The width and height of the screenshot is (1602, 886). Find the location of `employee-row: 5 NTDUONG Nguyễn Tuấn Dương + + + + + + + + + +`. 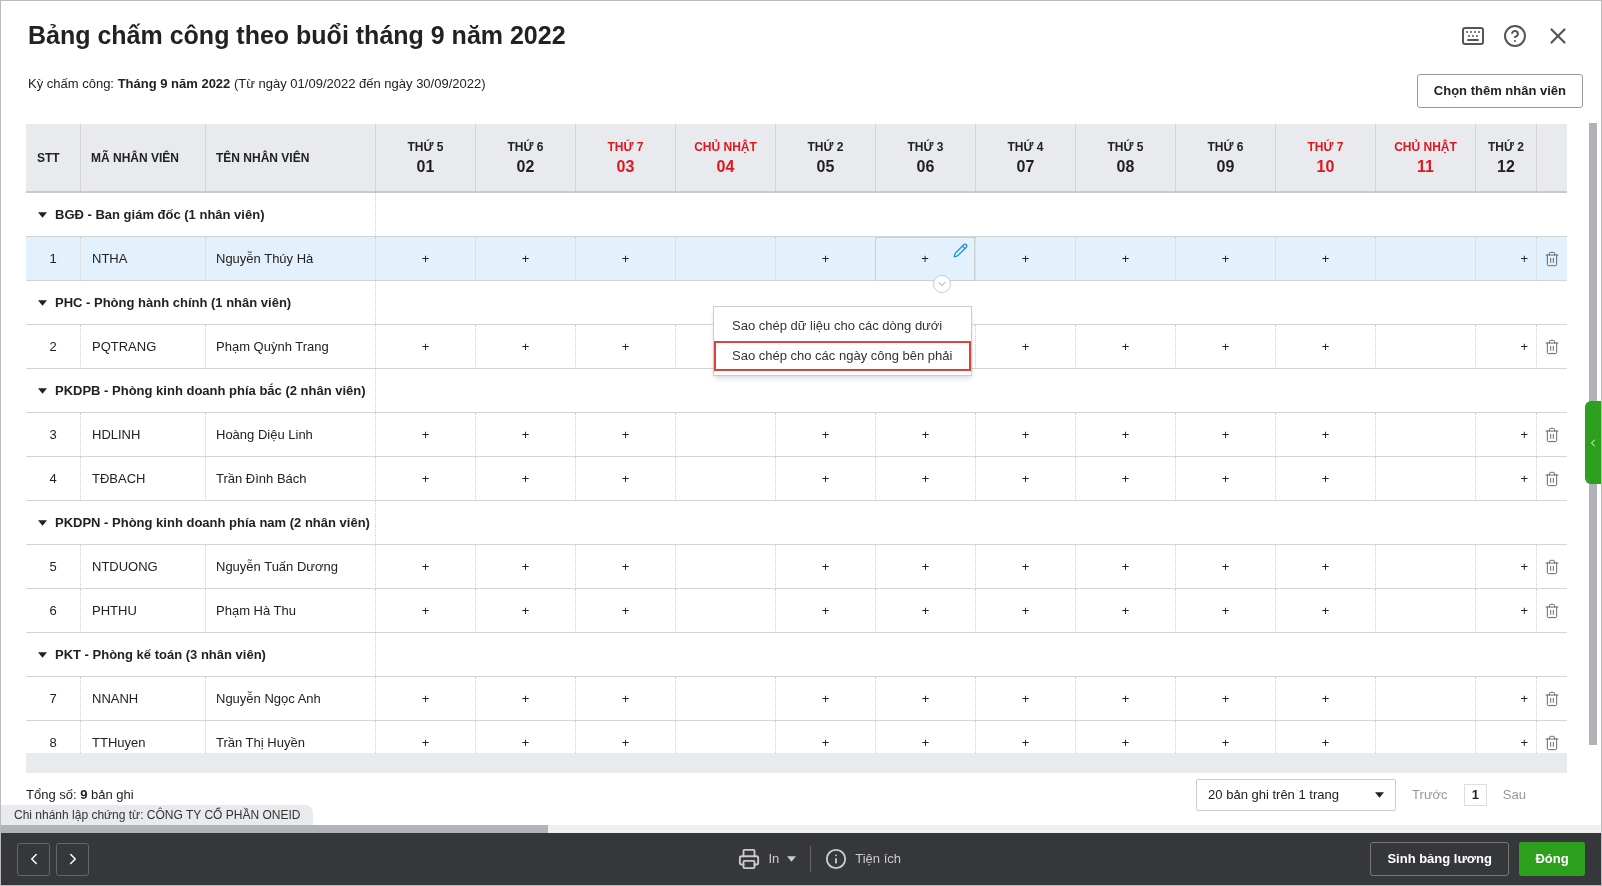

employee-row: 5 NTDUONG Nguyễn Tuấn Dương + + + + + + + + + + is located at coordinates (796, 567).